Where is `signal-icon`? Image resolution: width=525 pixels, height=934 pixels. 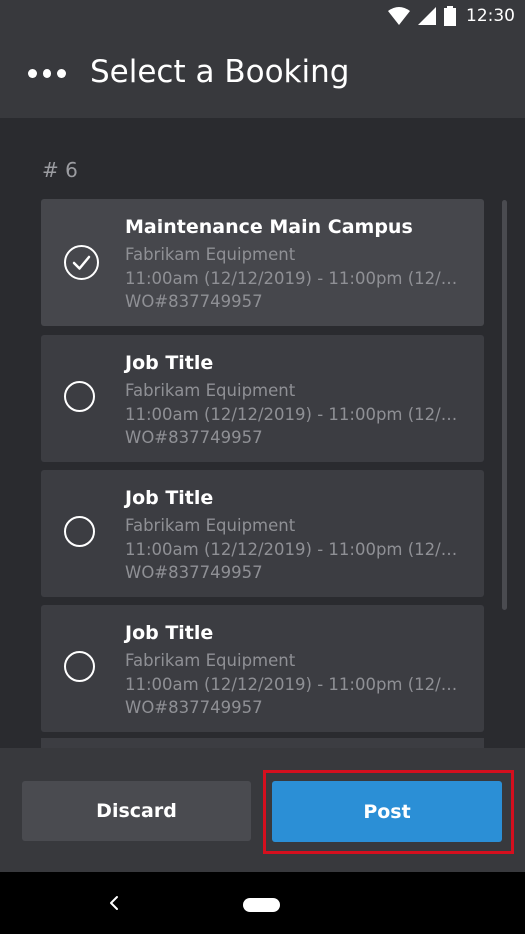
signal-icon is located at coordinates (427, 16).